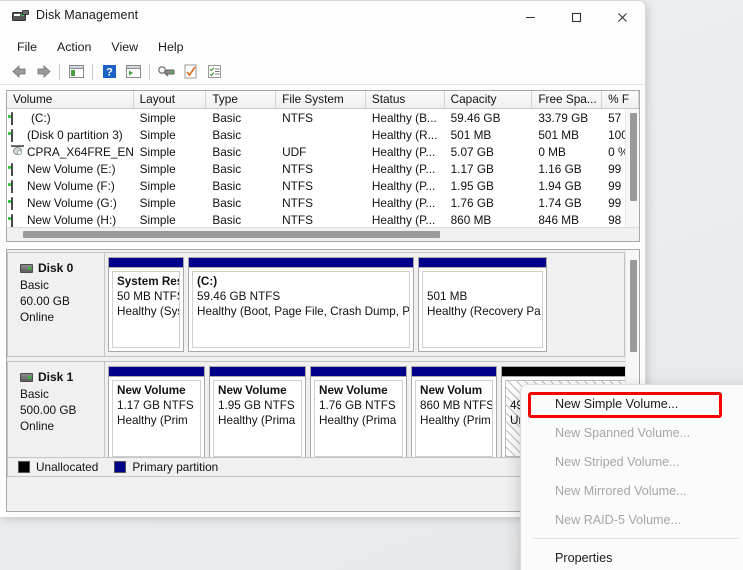 The image size is (743, 570). What do you see at coordinates (48, 410) in the screenshot?
I see `disk-size: 500.00 GB` at bounding box center [48, 410].